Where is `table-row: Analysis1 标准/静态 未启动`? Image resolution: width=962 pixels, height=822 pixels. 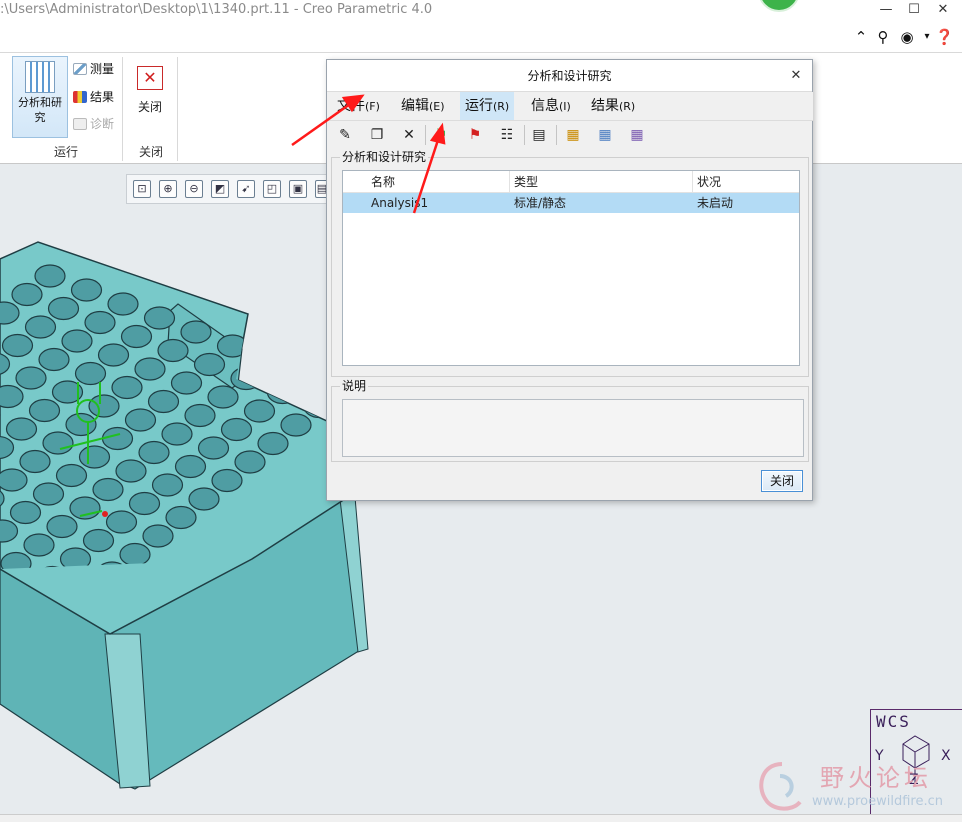
table-row: Analysis1 标准/静态 未启动 is located at coordinates (571, 203).